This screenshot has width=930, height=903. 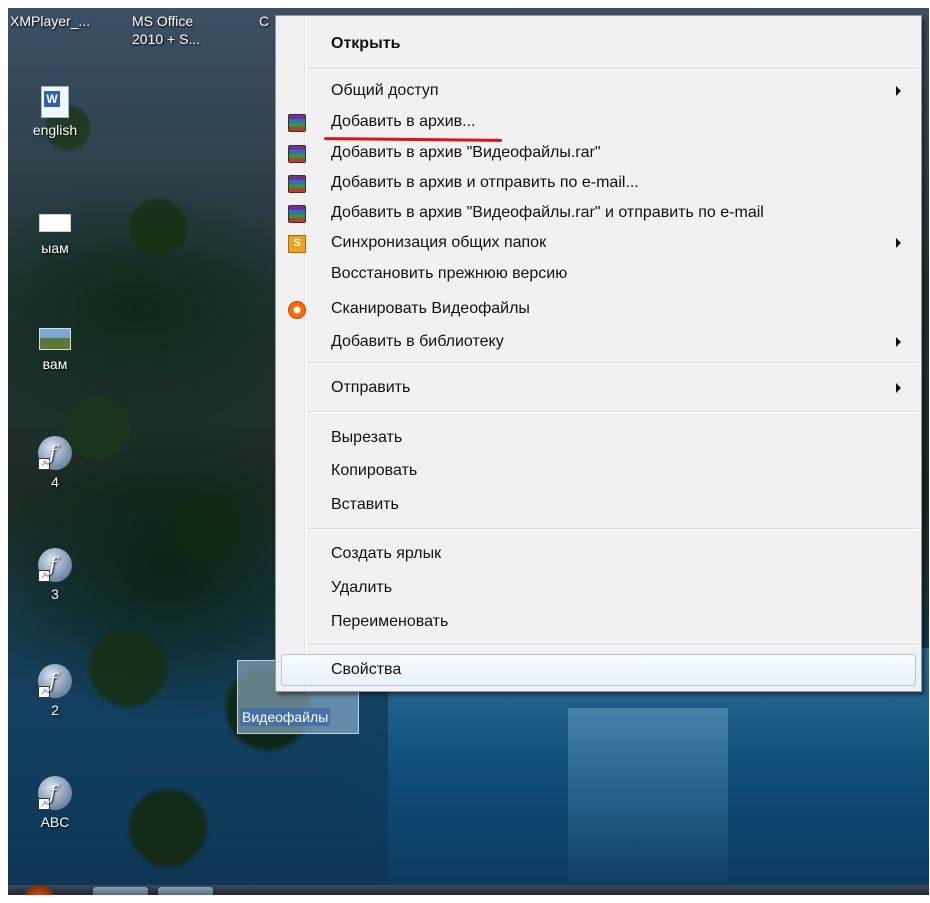 I want to click on desktop-icon-label: вам, so click(x=55, y=364).